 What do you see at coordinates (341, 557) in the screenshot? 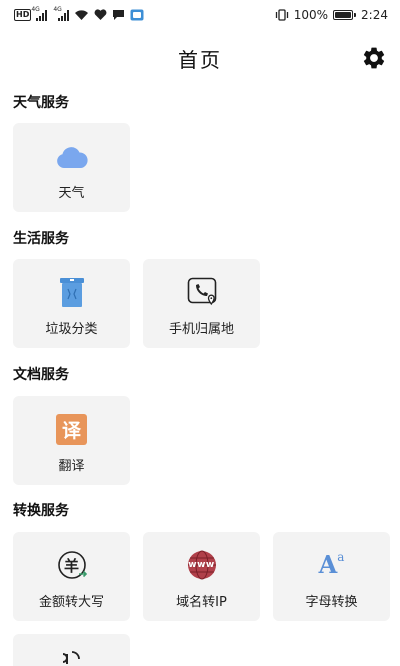
I see `letter-lower-glyph: a` at bounding box center [341, 557].